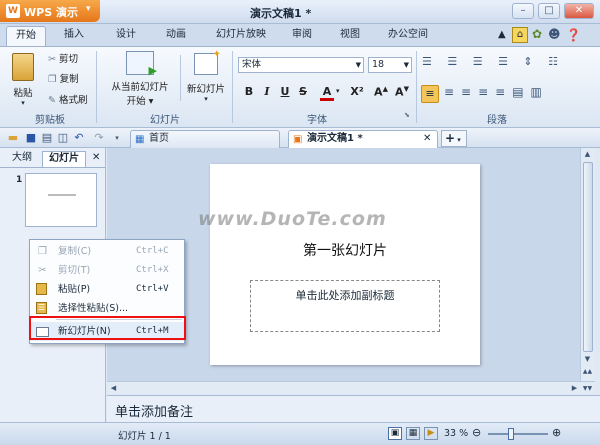  I want to click on paste-button: 粘贴 ▾, so click(23, 79).